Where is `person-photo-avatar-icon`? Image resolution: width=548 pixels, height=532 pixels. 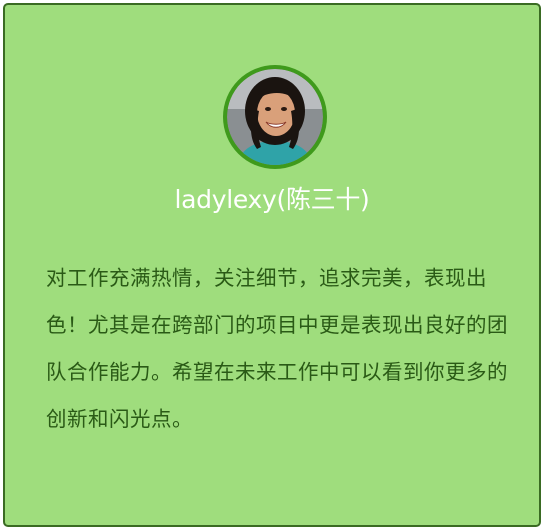 person-photo-avatar-icon is located at coordinates (275, 117).